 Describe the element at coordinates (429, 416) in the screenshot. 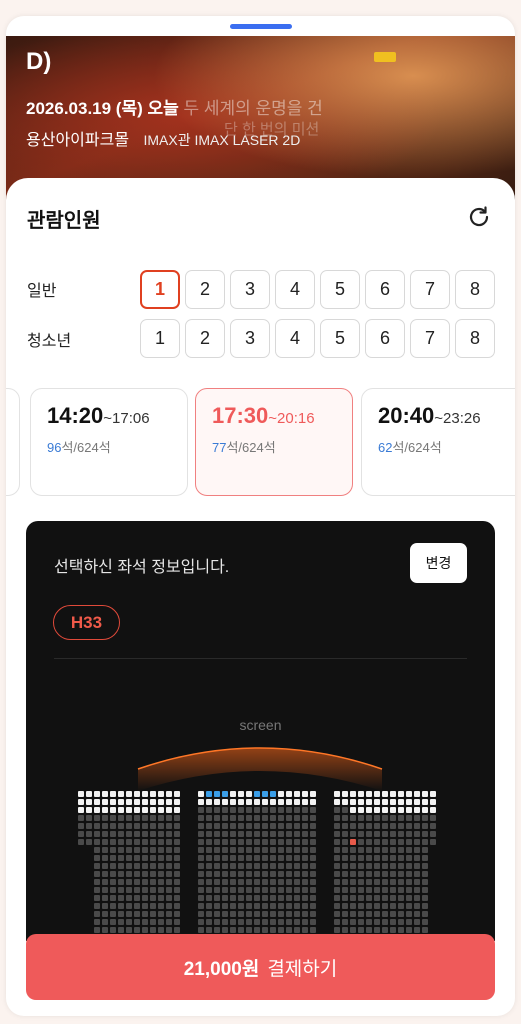

I see `showtime-time: 20:40~23:26` at that location.